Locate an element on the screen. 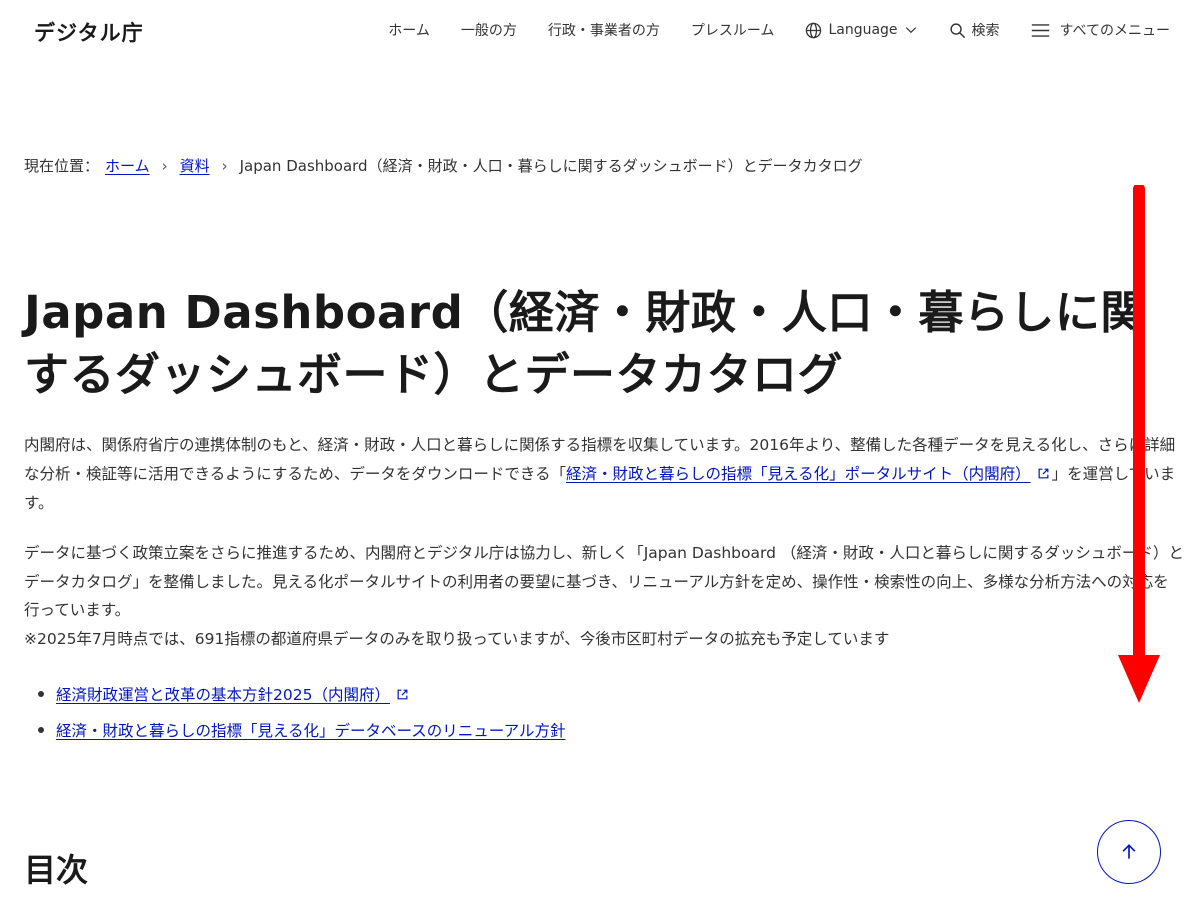 The image size is (1200, 922). nav-item-home: ホーム is located at coordinates (409, 30).